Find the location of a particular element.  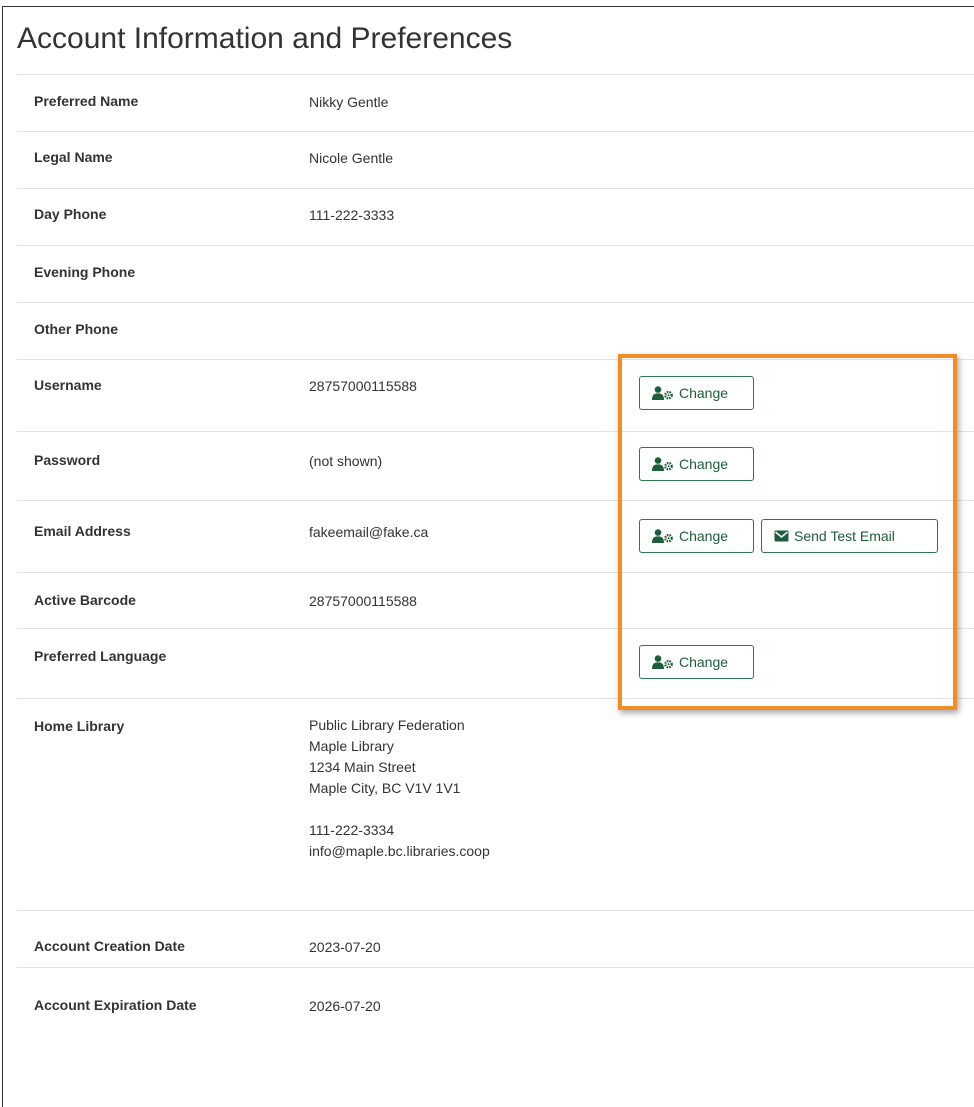

preferred-language-label: Preferred Language is located at coordinates (100, 656).